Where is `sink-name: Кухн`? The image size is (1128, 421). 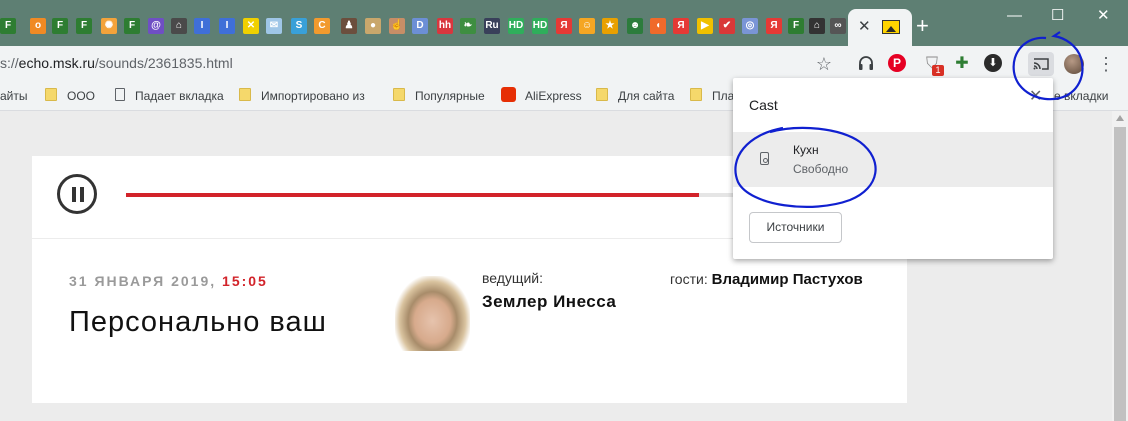 sink-name: Кухн is located at coordinates (806, 150).